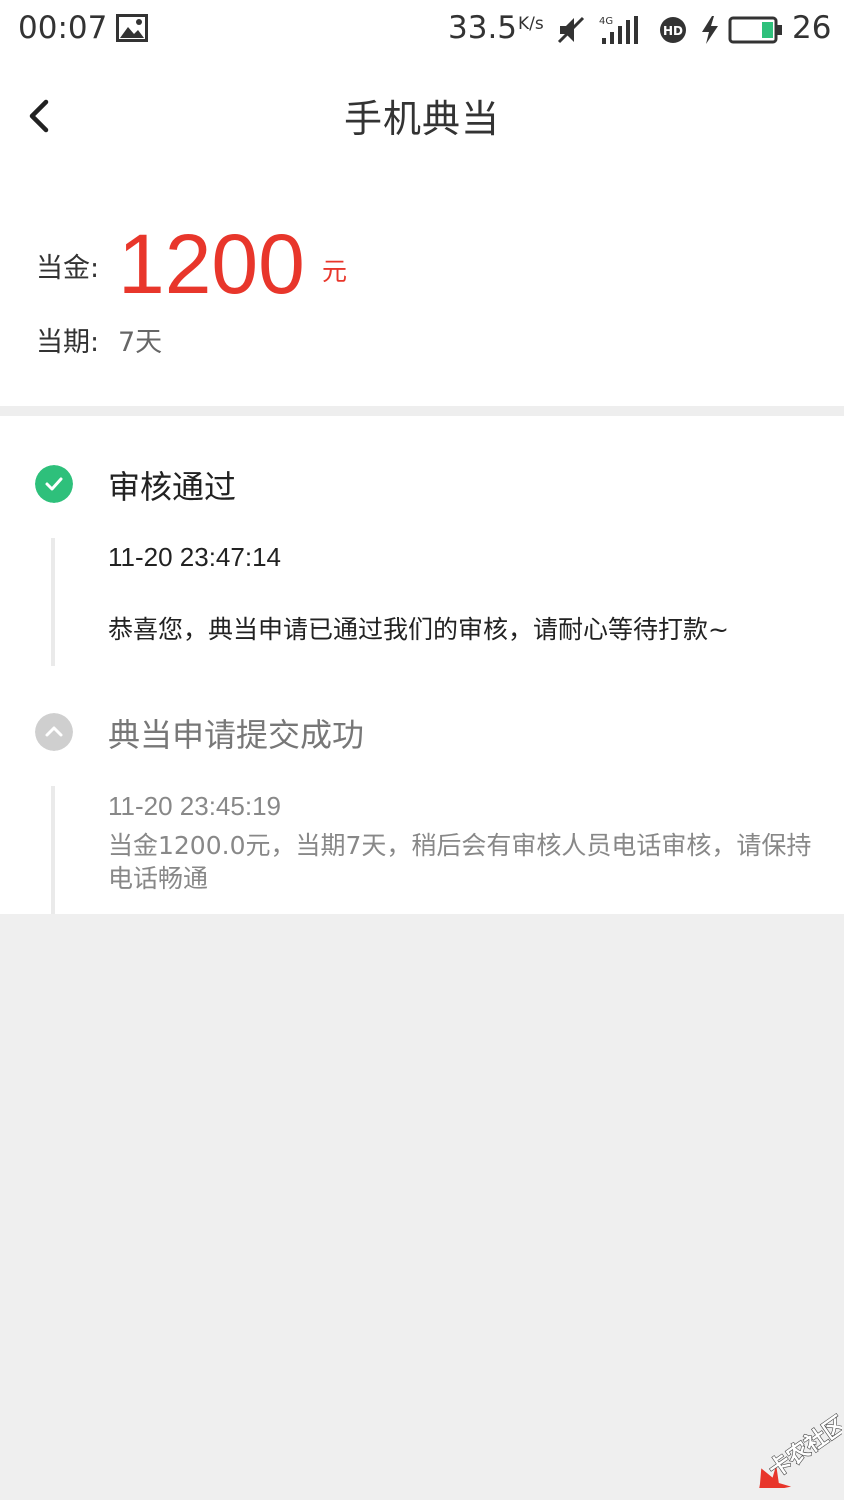 The height and width of the screenshot is (1500, 844). What do you see at coordinates (194, 806) in the screenshot?
I see `step-time: 11-20 23:45:19` at bounding box center [194, 806].